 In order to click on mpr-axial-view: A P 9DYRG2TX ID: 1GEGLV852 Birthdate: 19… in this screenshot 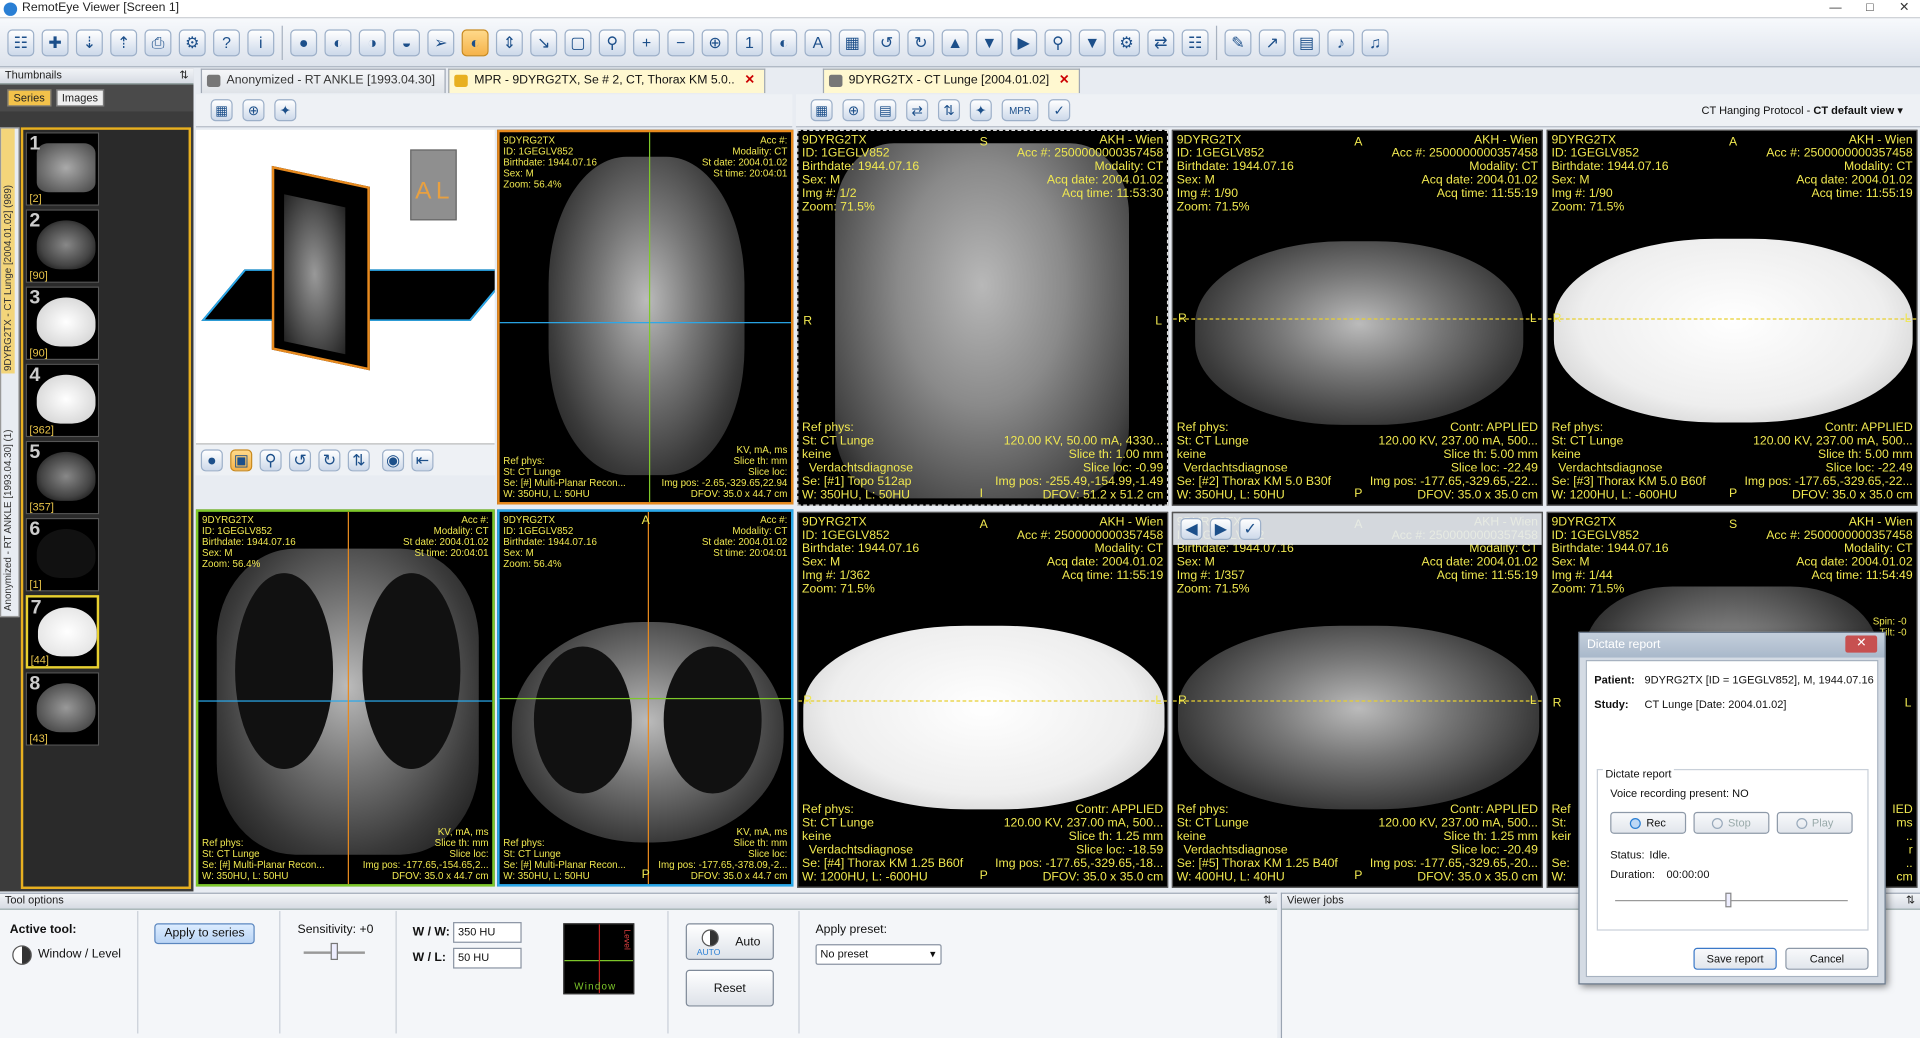, I will do `click(645, 698)`.